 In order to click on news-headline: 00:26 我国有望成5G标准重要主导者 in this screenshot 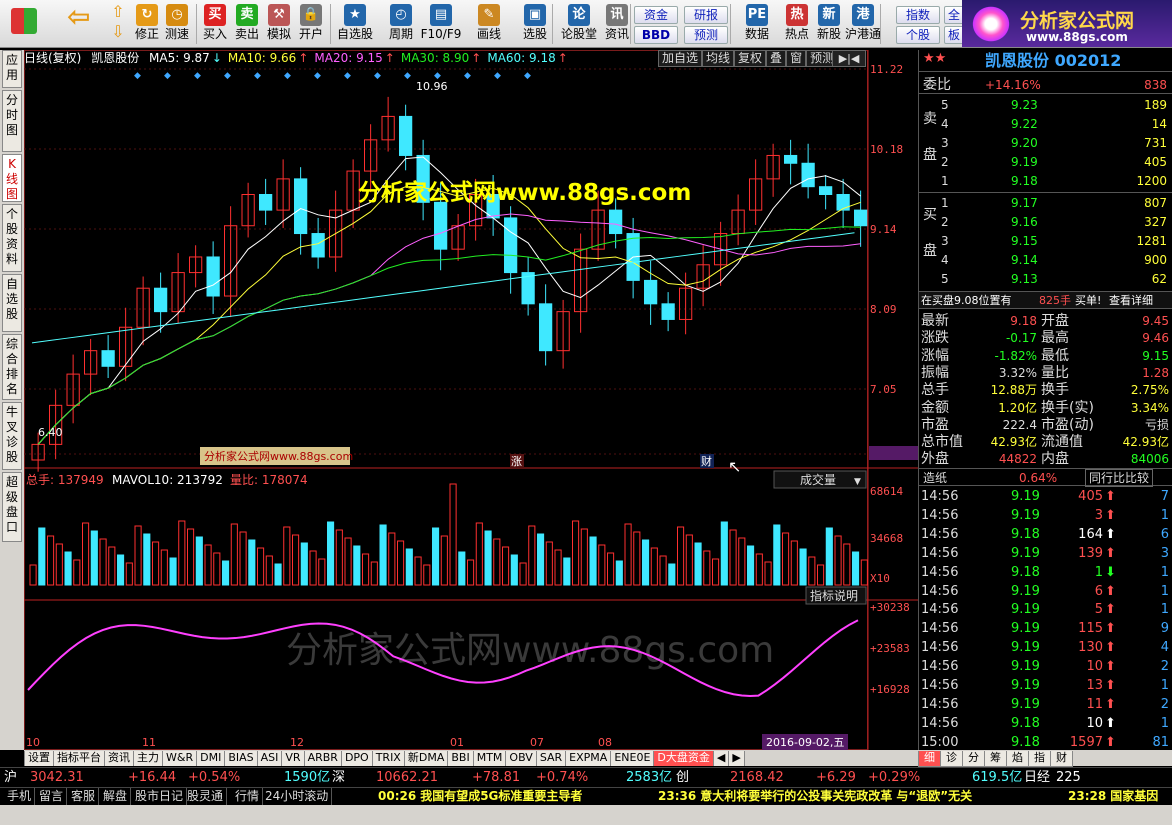, I will do `click(480, 796)`.